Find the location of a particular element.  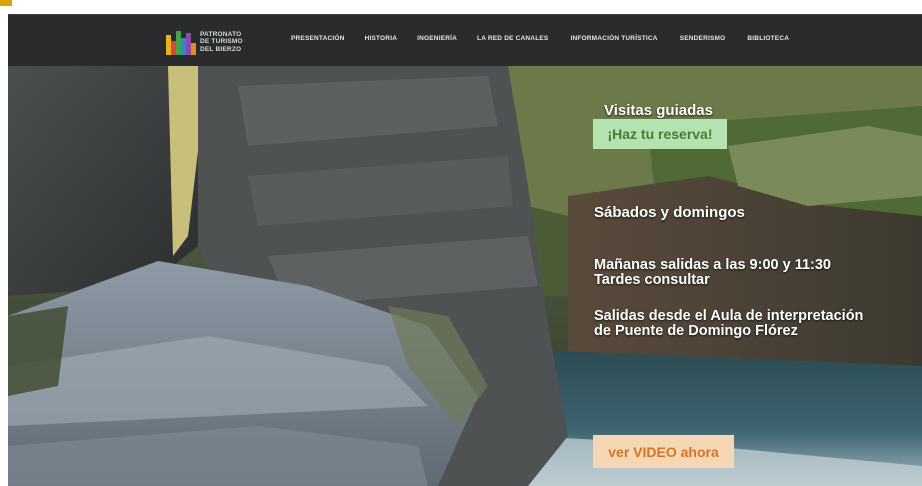

logo-line: DE TURISMO is located at coordinates (221, 42).